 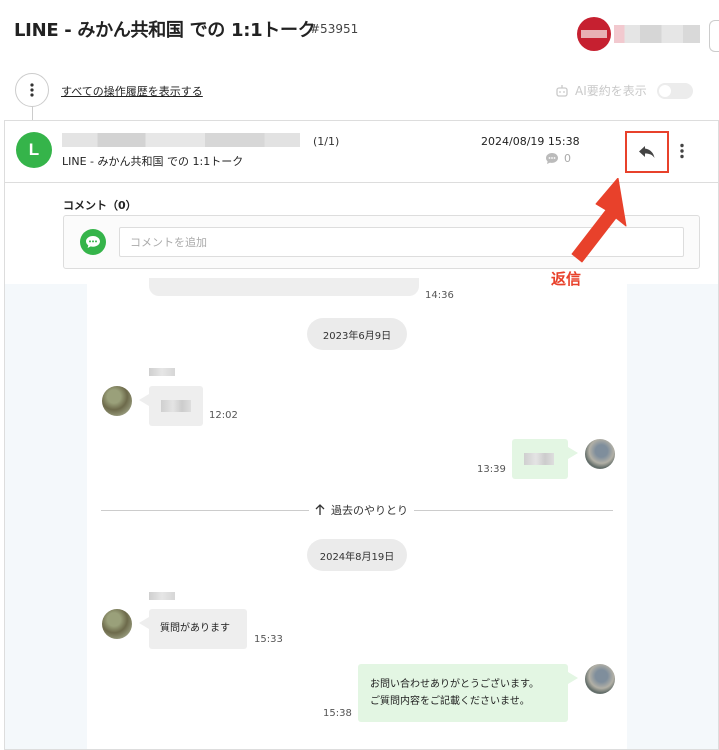 What do you see at coordinates (491, 469) in the screenshot?
I see `message-time: 13:39` at bounding box center [491, 469].